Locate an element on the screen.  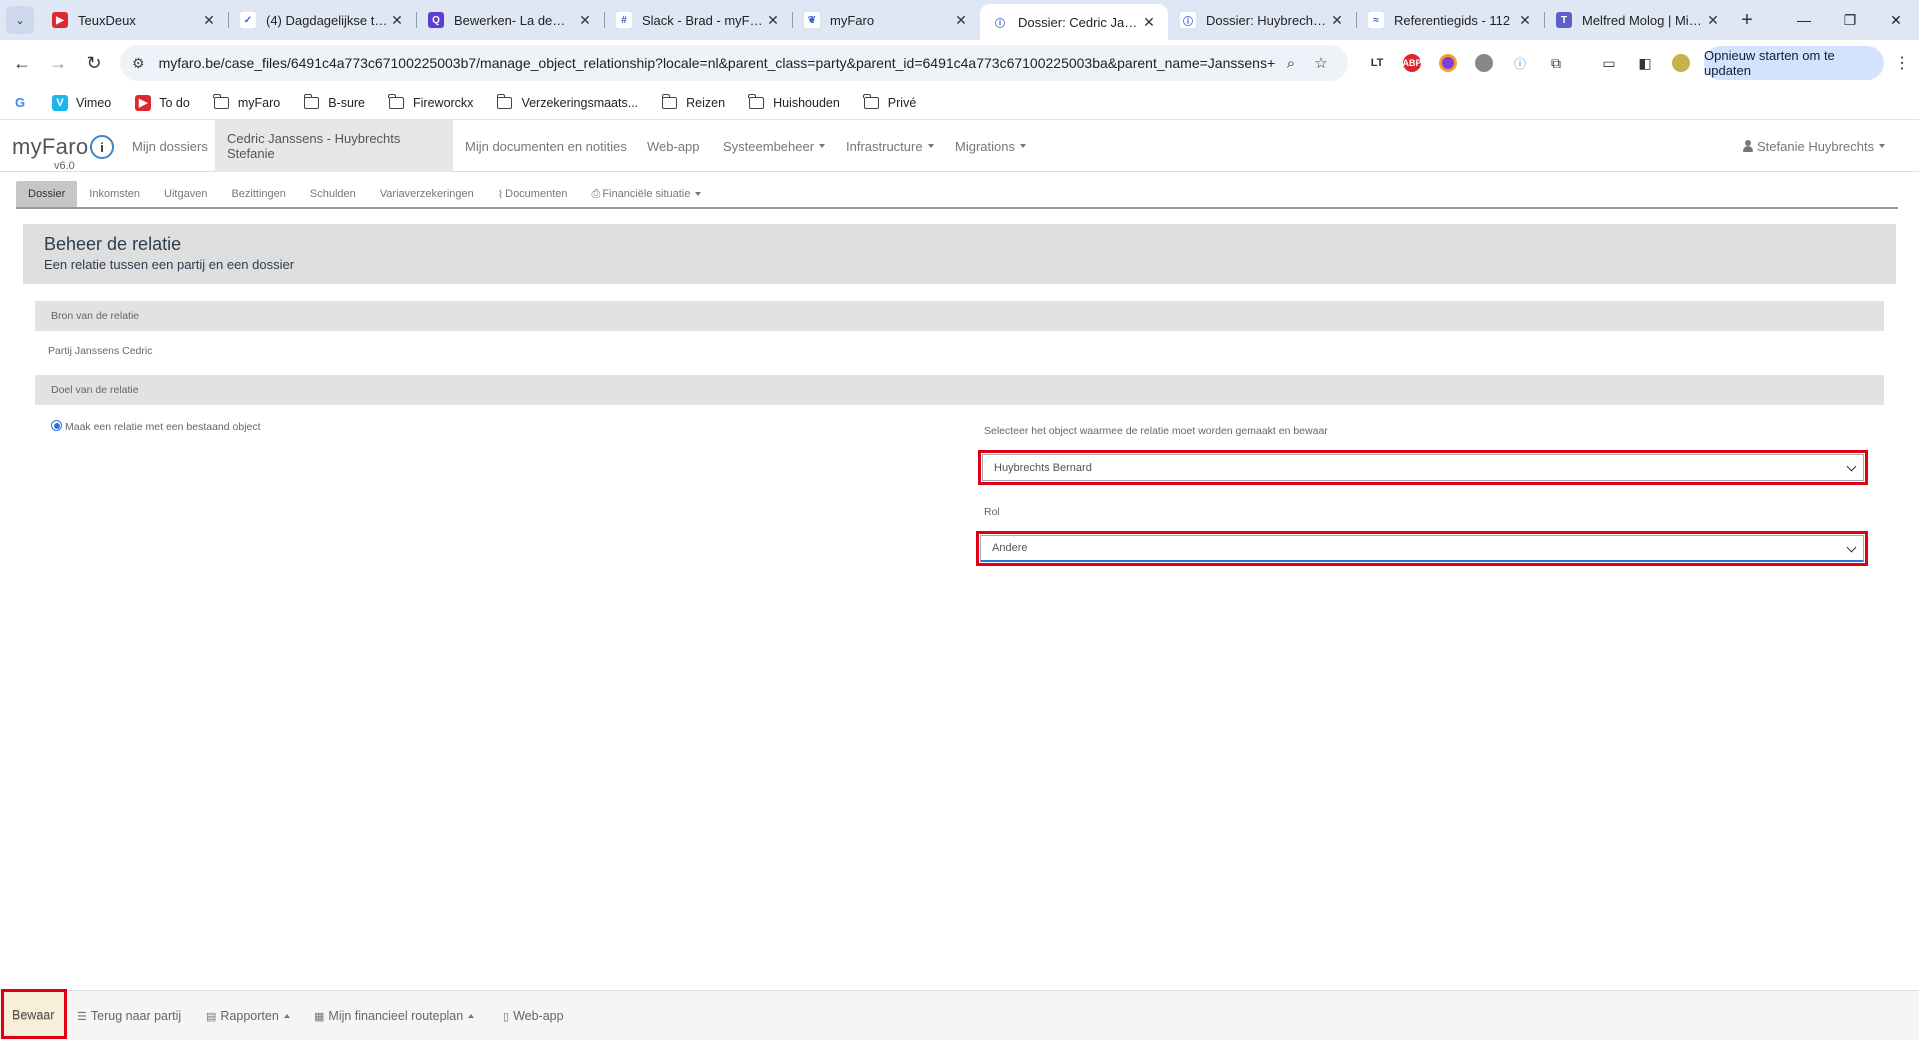
back-to-party-link: ☰ Terug naar partij is located at coordinates (129, 1015).